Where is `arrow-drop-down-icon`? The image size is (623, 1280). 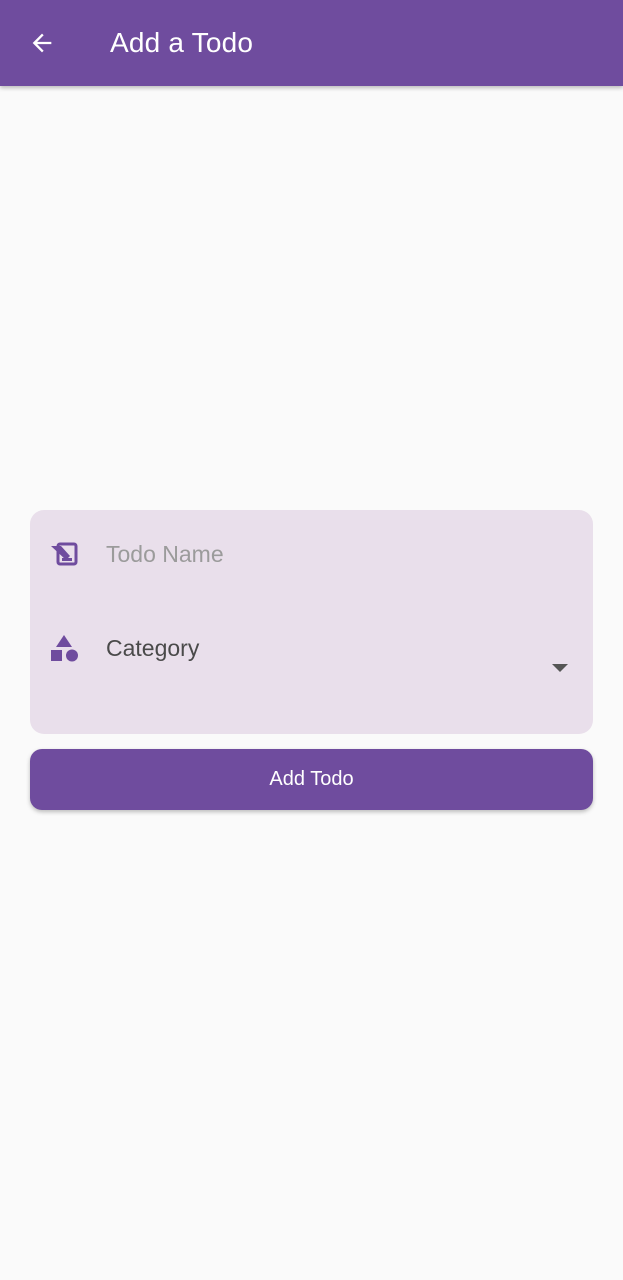 arrow-drop-down-icon is located at coordinates (560, 668).